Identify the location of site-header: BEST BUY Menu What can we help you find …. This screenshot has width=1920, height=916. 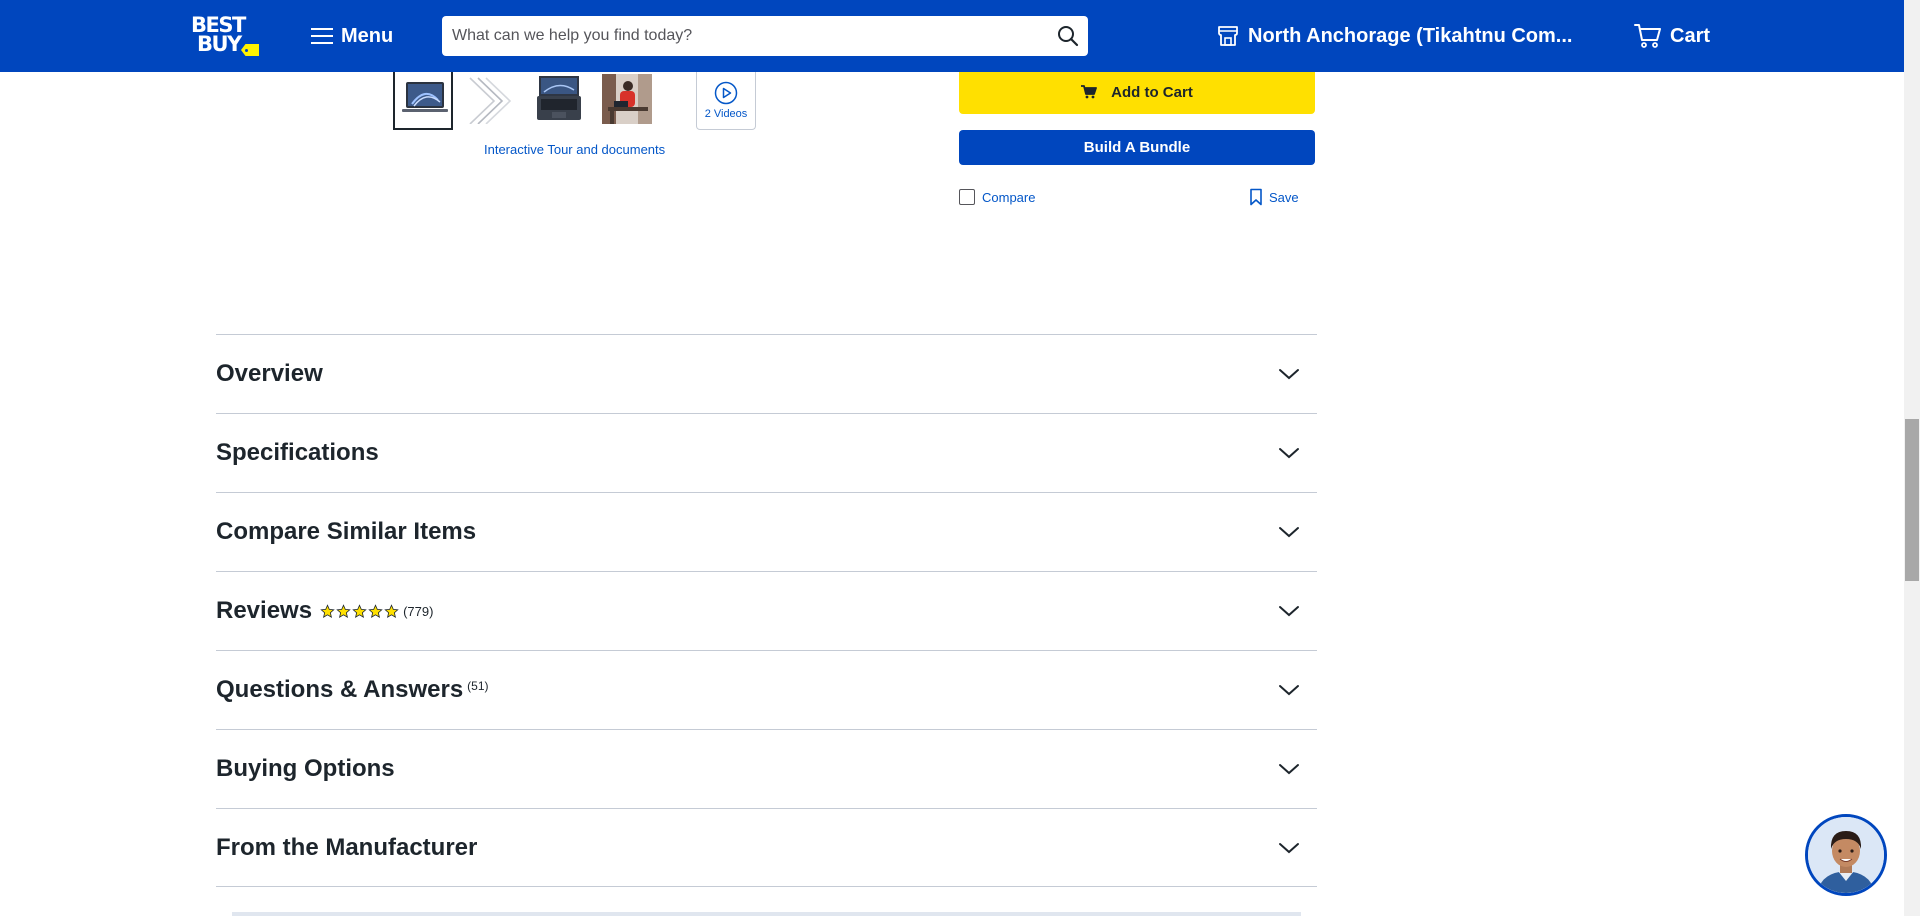
(952, 36).